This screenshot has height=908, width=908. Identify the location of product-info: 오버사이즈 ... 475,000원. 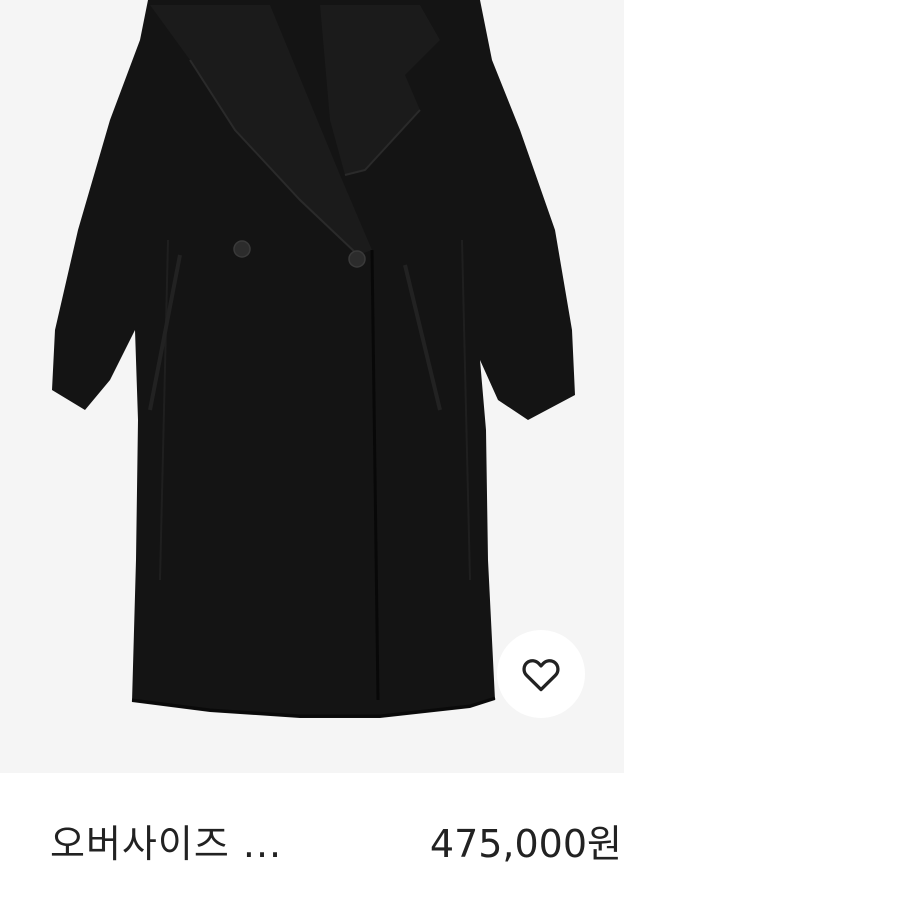
(312, 840).